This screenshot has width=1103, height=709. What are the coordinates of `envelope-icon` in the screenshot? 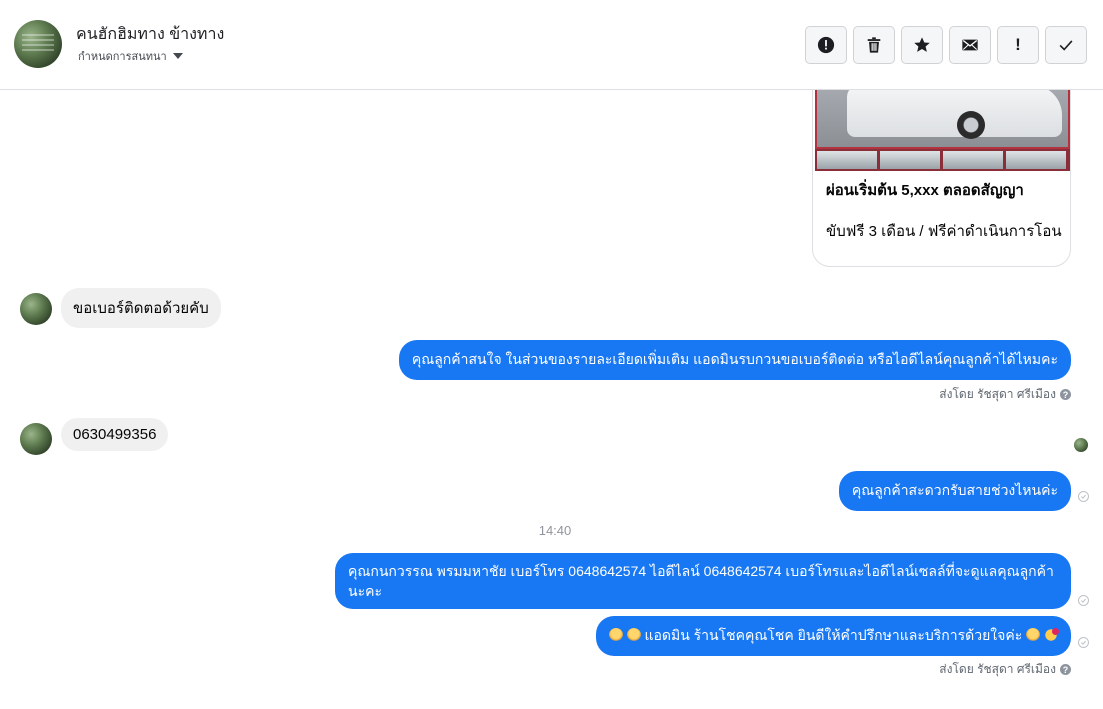 It's located at (970, 45).